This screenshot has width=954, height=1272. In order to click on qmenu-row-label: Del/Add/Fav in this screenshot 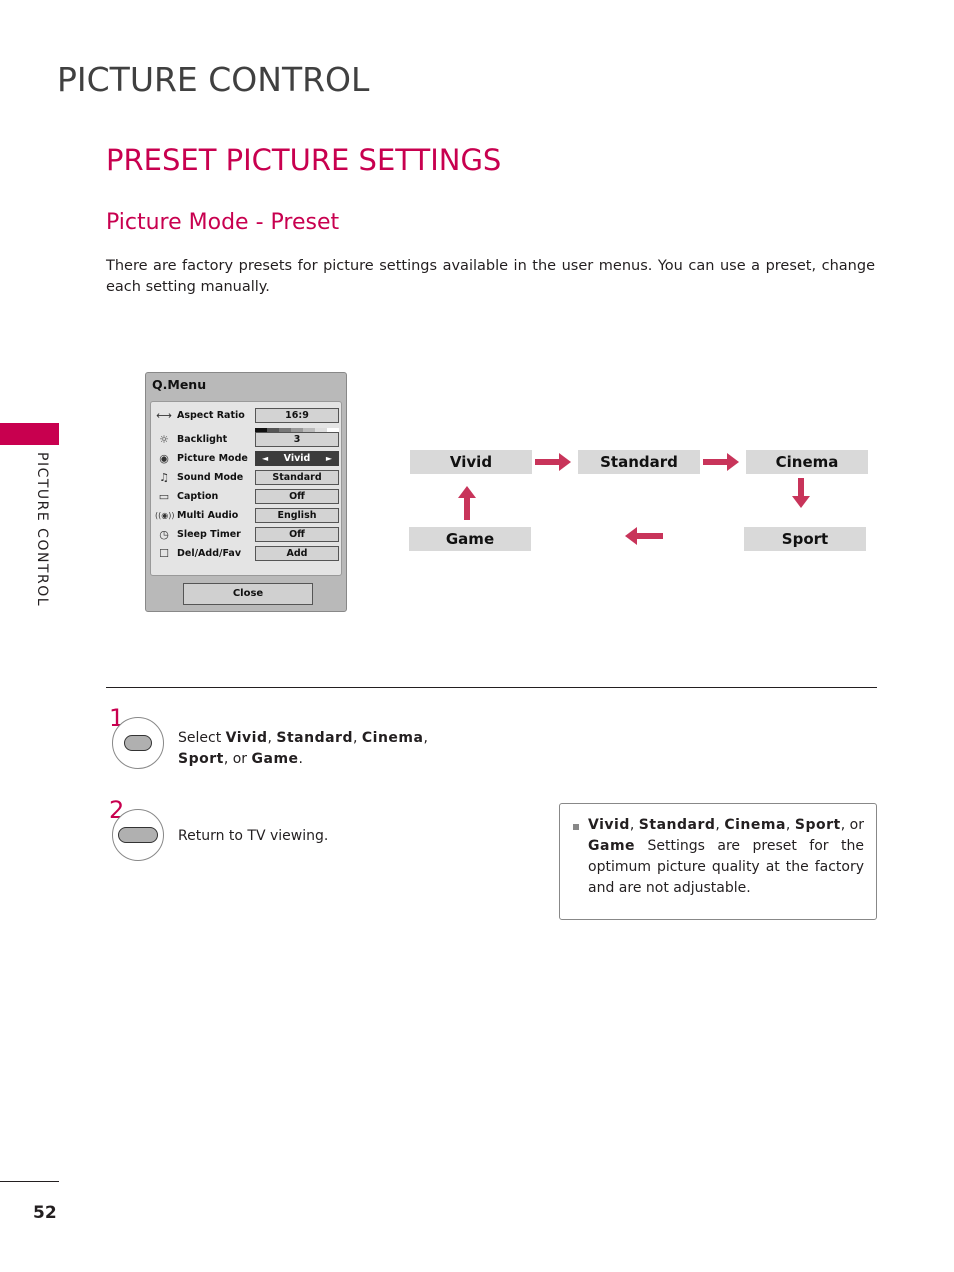, I will do `click(209, 553)`.